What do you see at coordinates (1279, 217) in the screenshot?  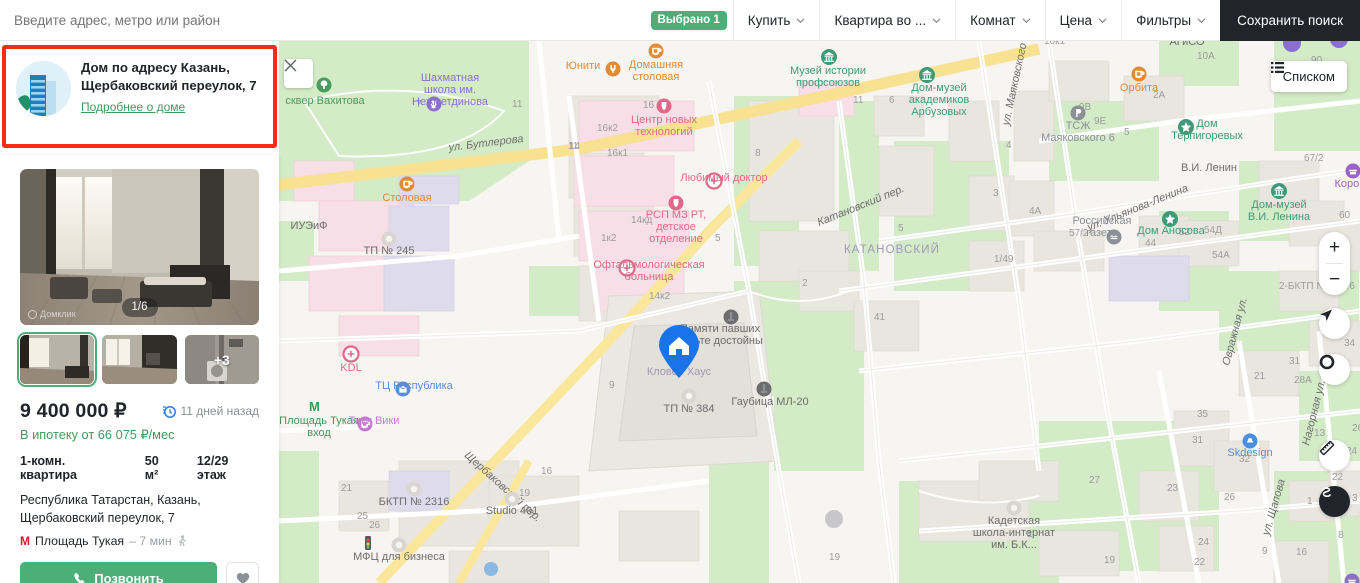 I see `map-poi-label: В.И. Ленина` at bounding box center [1279, 217].